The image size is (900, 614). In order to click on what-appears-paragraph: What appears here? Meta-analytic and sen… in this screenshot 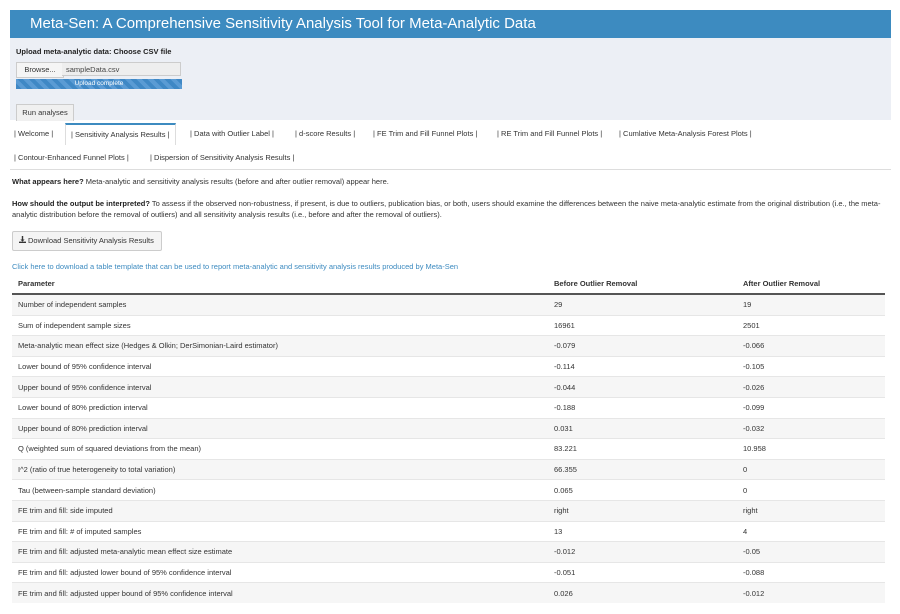, I will do `click(449, 181)`.